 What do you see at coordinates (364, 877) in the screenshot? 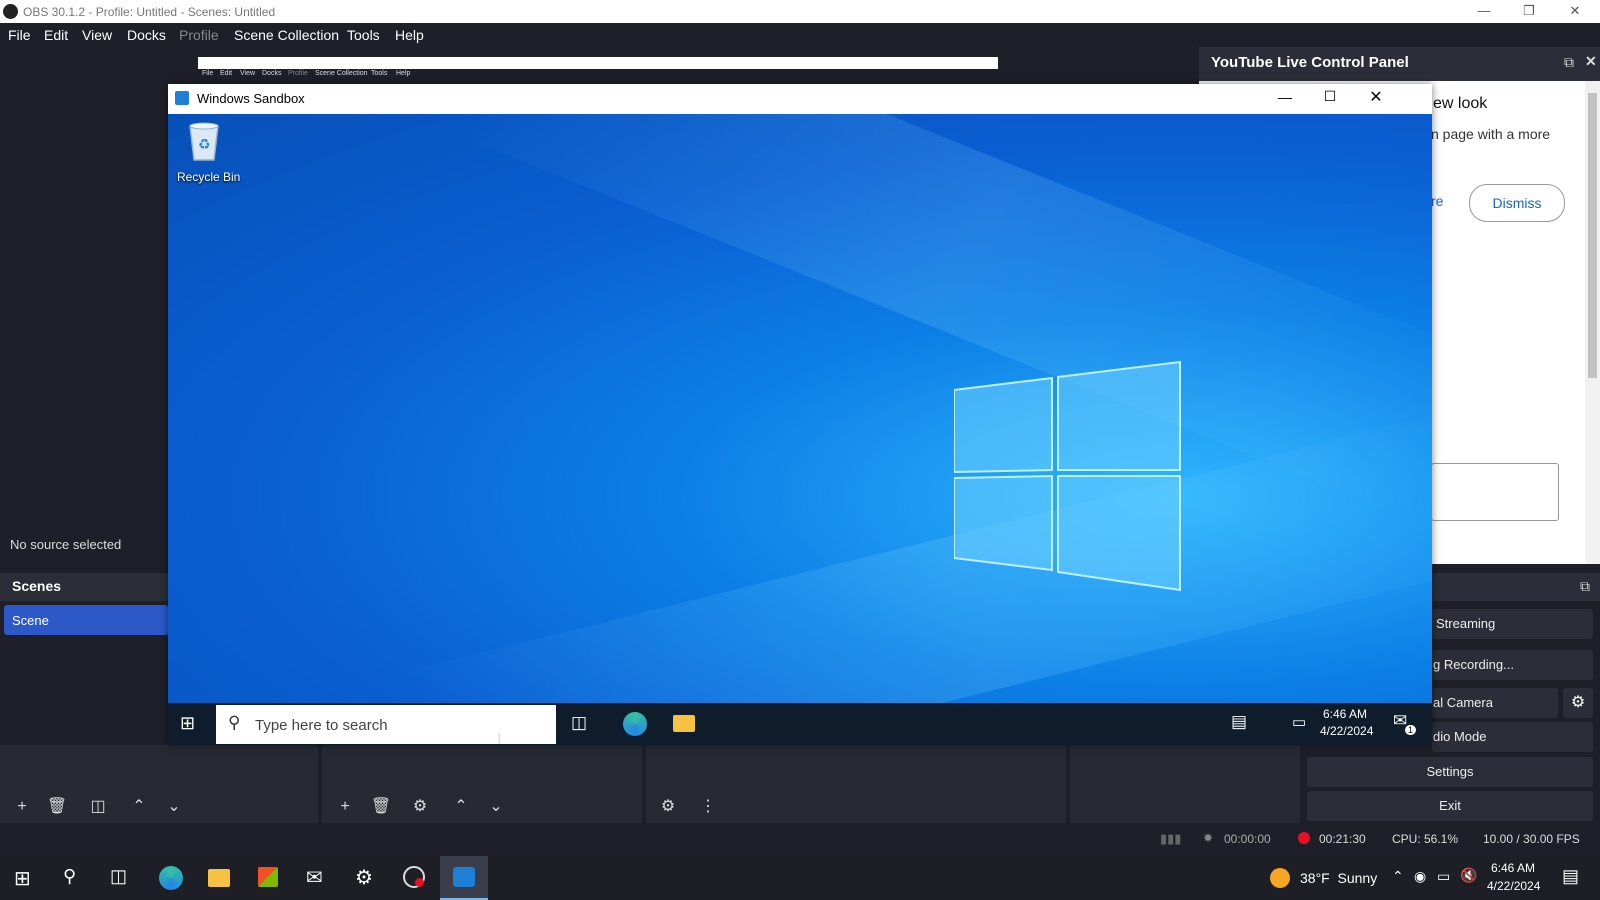
I see `settings-gear-icon: ⚙` at bounding box center [364, 877].